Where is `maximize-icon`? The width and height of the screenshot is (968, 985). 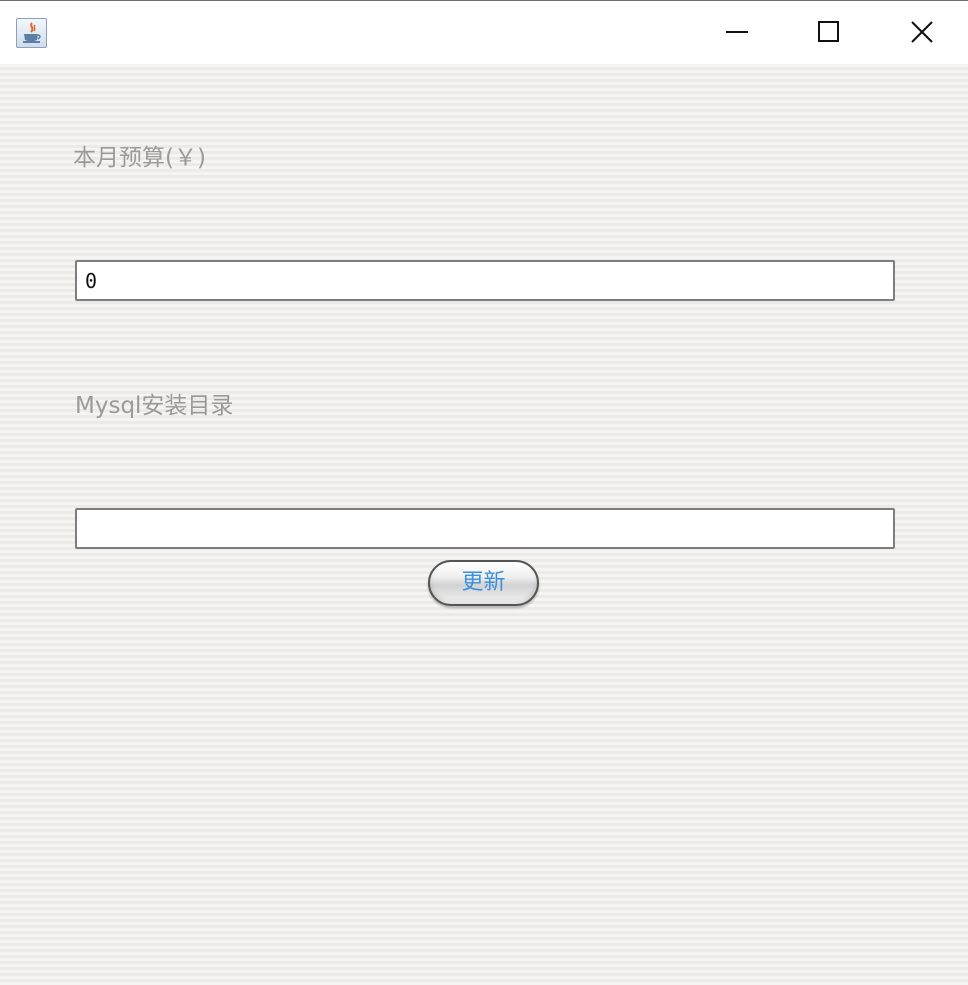 maximize-icon is located at coordinates (828, 31).